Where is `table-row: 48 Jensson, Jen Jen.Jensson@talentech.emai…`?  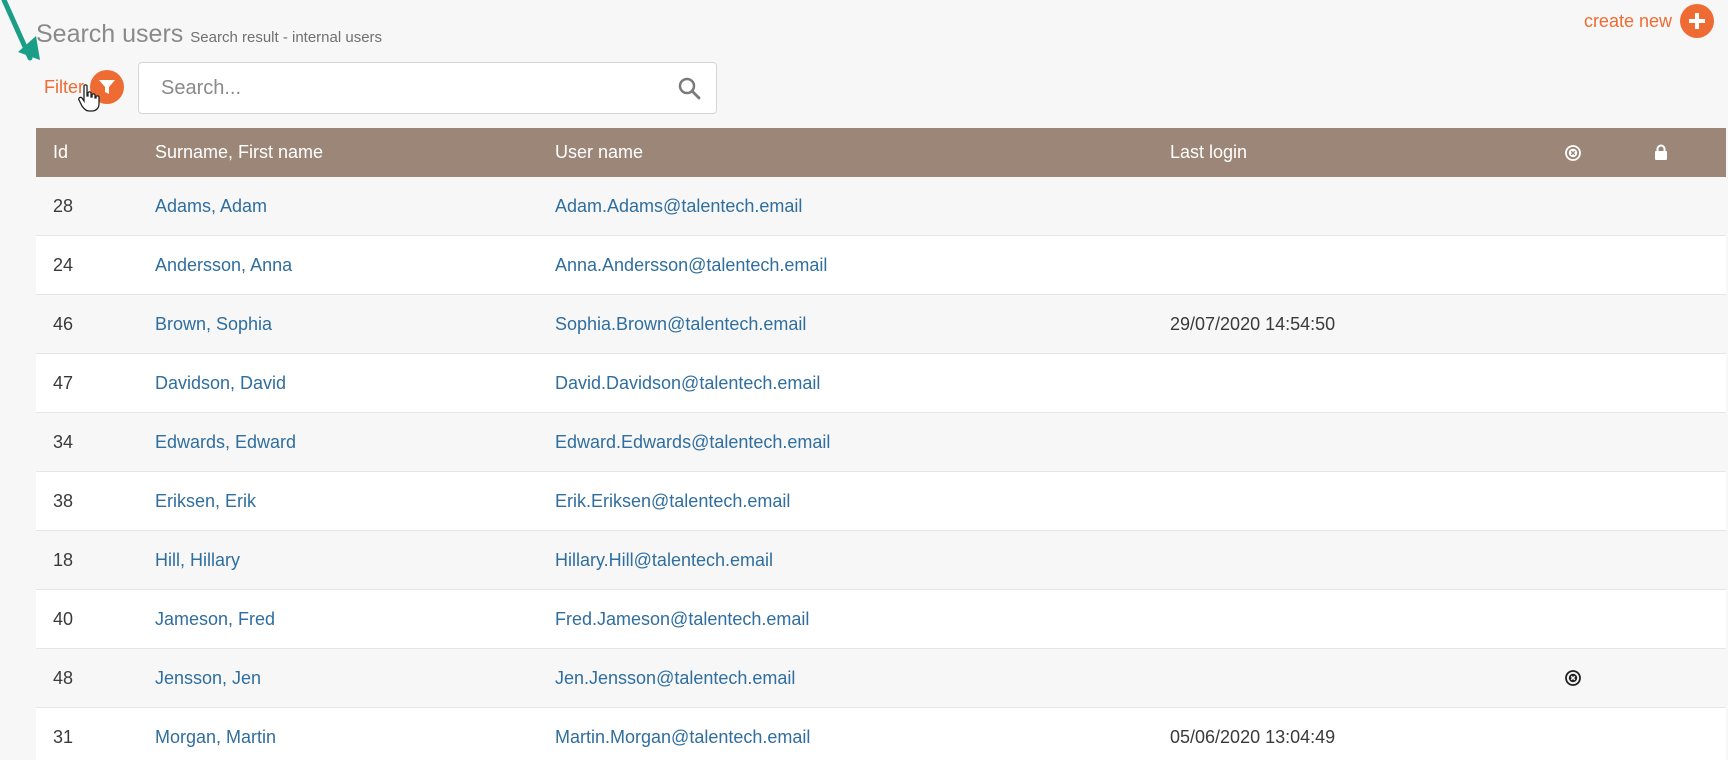 table-row: 48 Jensson, Jen Jen.Jensson@talentech.emai… is located at coordinates (881, 678).